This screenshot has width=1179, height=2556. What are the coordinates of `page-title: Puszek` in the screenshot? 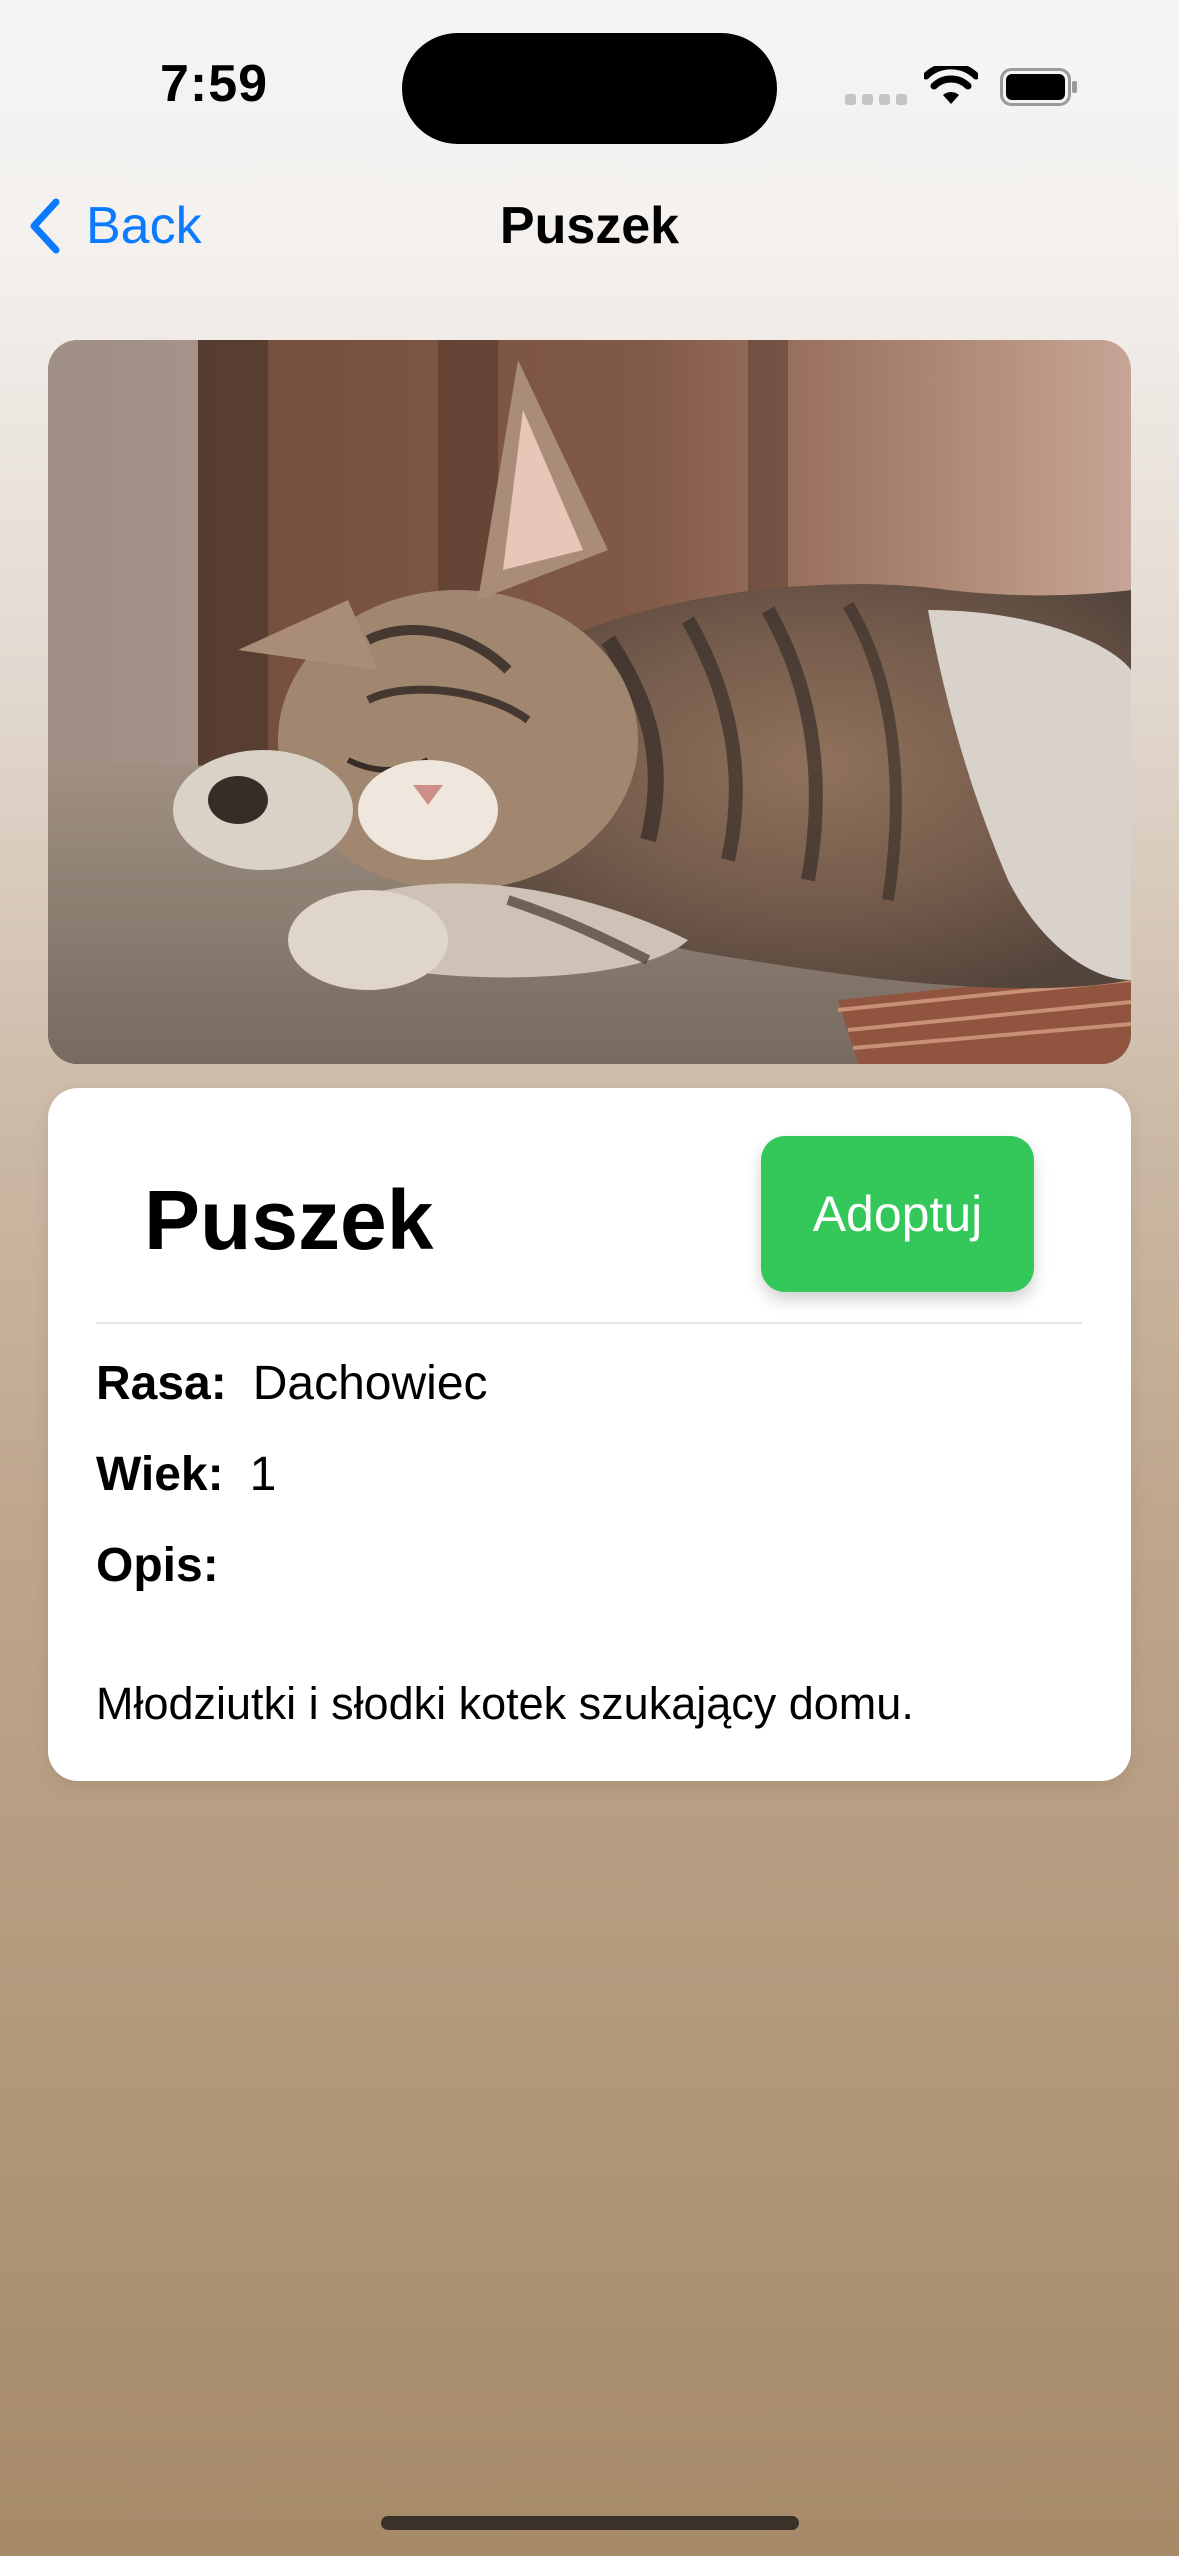 It's located at (589, 226).